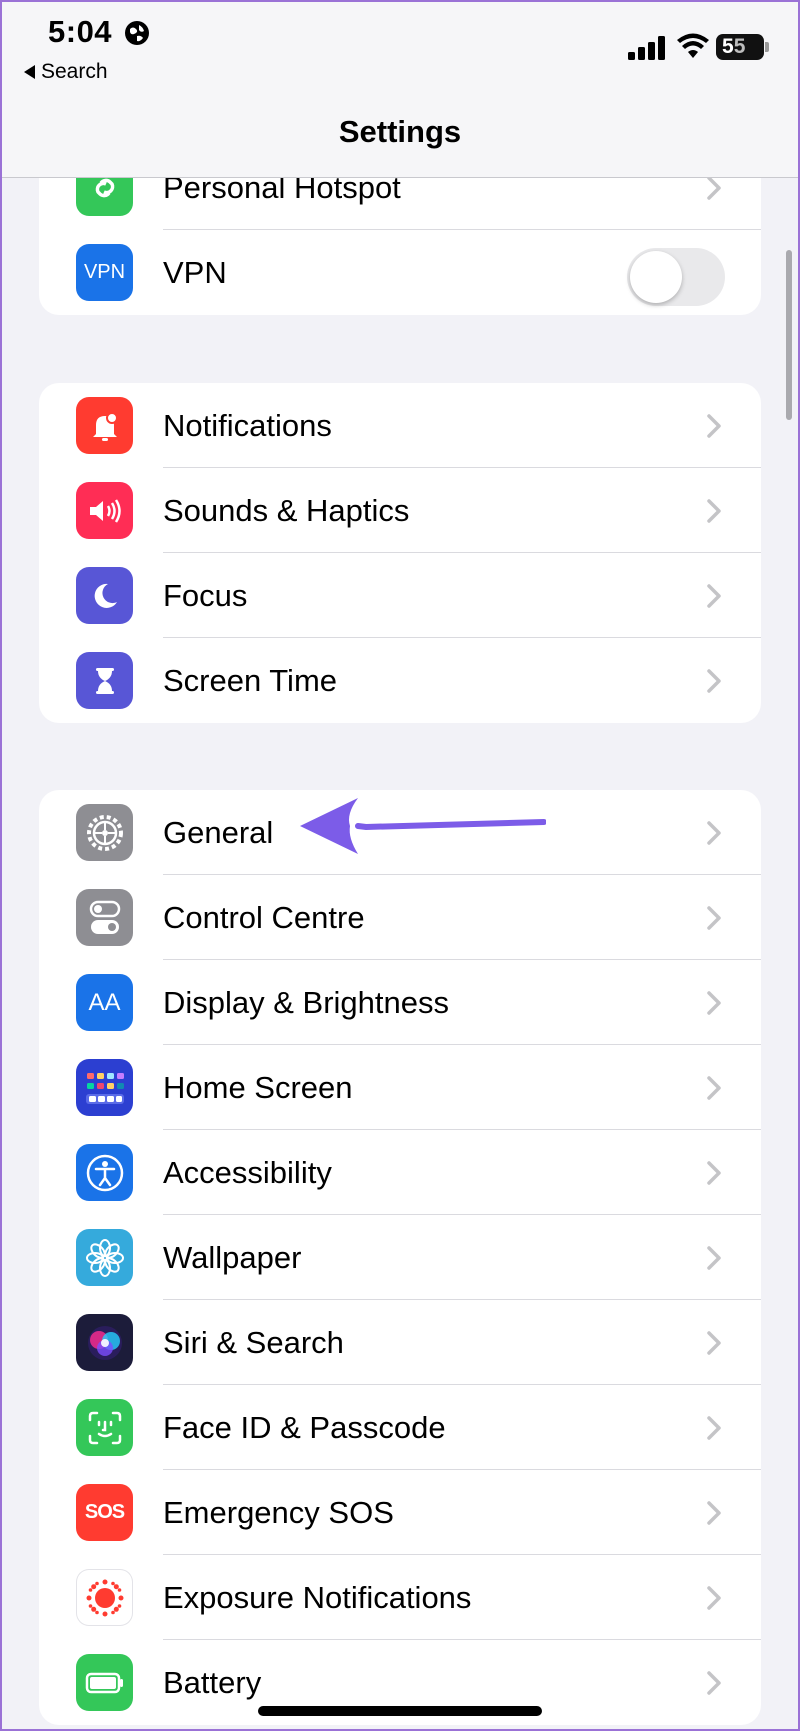 This screenshot has height=1731, width=800. Describe the element at coordinates (693, 45) in the screenshot. I see `wifi-icon` at that location.